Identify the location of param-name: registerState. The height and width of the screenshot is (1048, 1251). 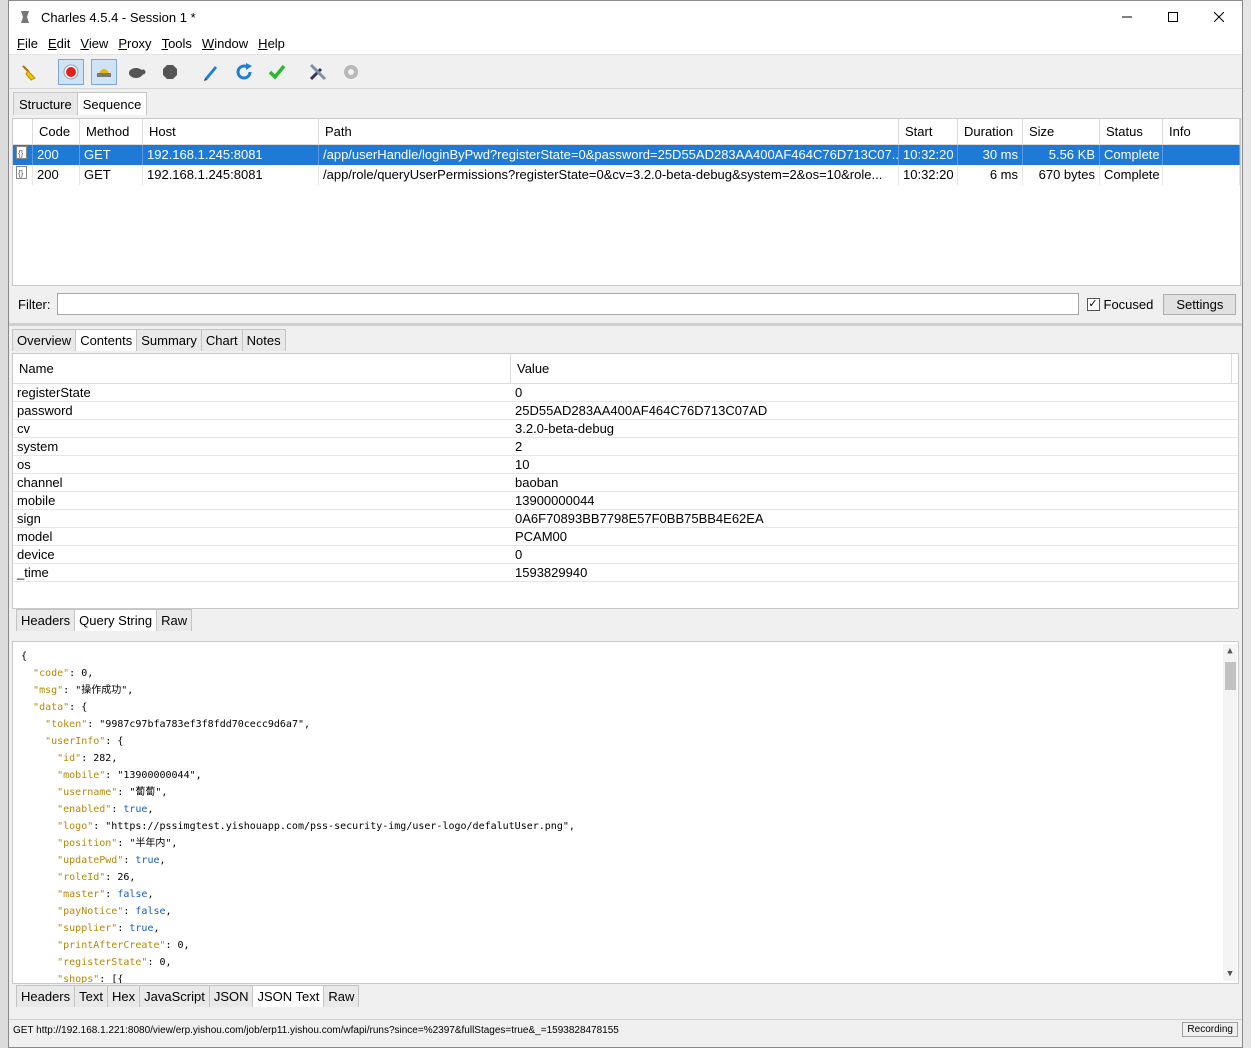
(54, 392).